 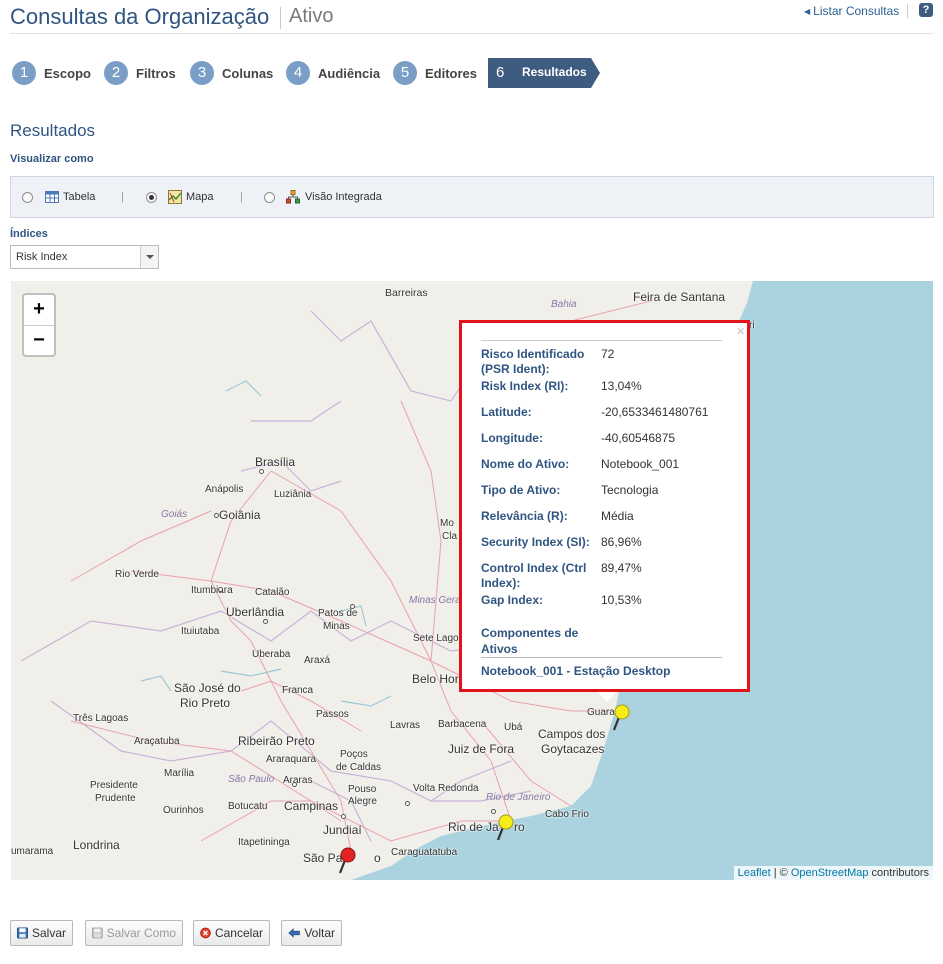 I want to click on map-label: Poços, so click(x=354, y=754).